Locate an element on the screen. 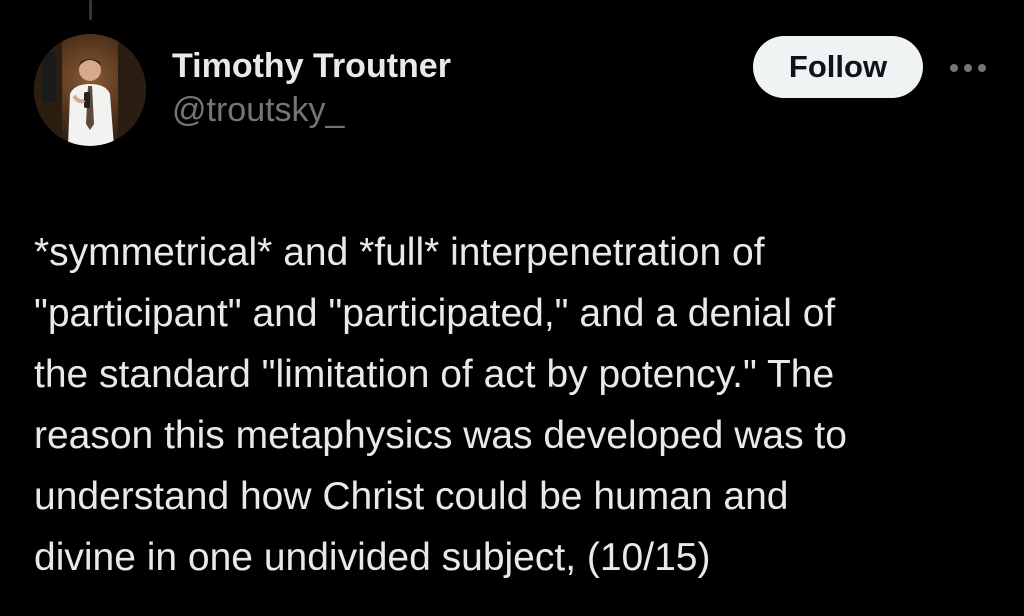 Image resolution: width=1024 pixels, height=616 pixels. avatar is located at coordinates (90, 90).